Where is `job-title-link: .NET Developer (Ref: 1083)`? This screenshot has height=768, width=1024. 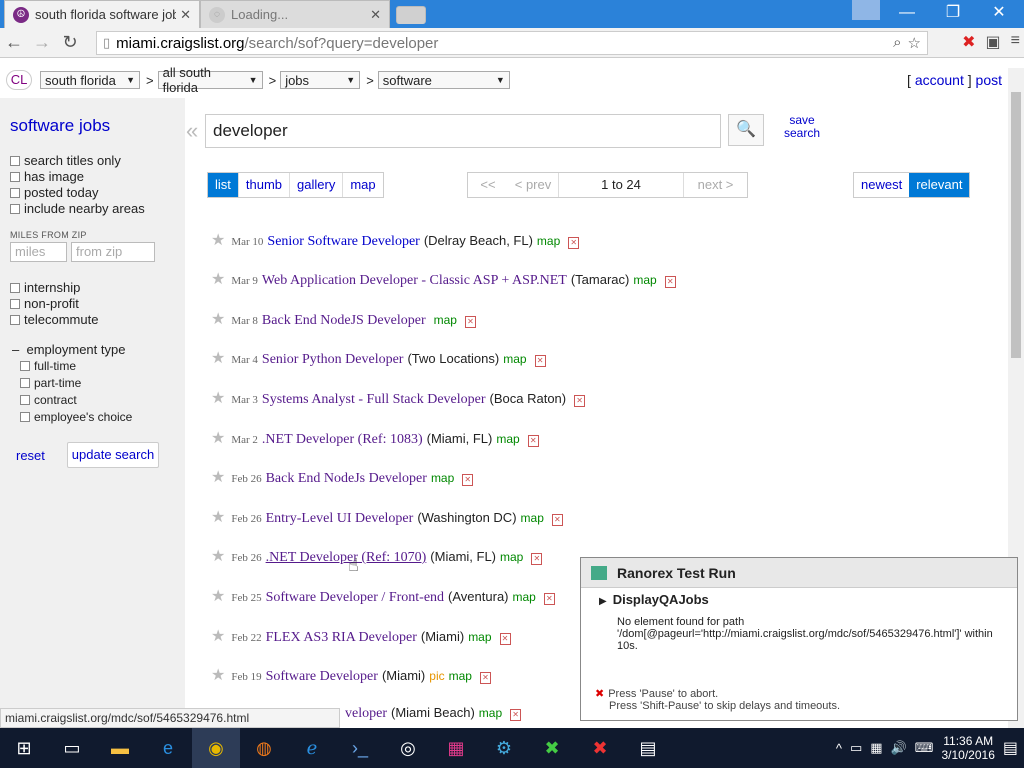 job-title-link: .NET Developer (Ref: 1083) is located at coordinates (342, 440).